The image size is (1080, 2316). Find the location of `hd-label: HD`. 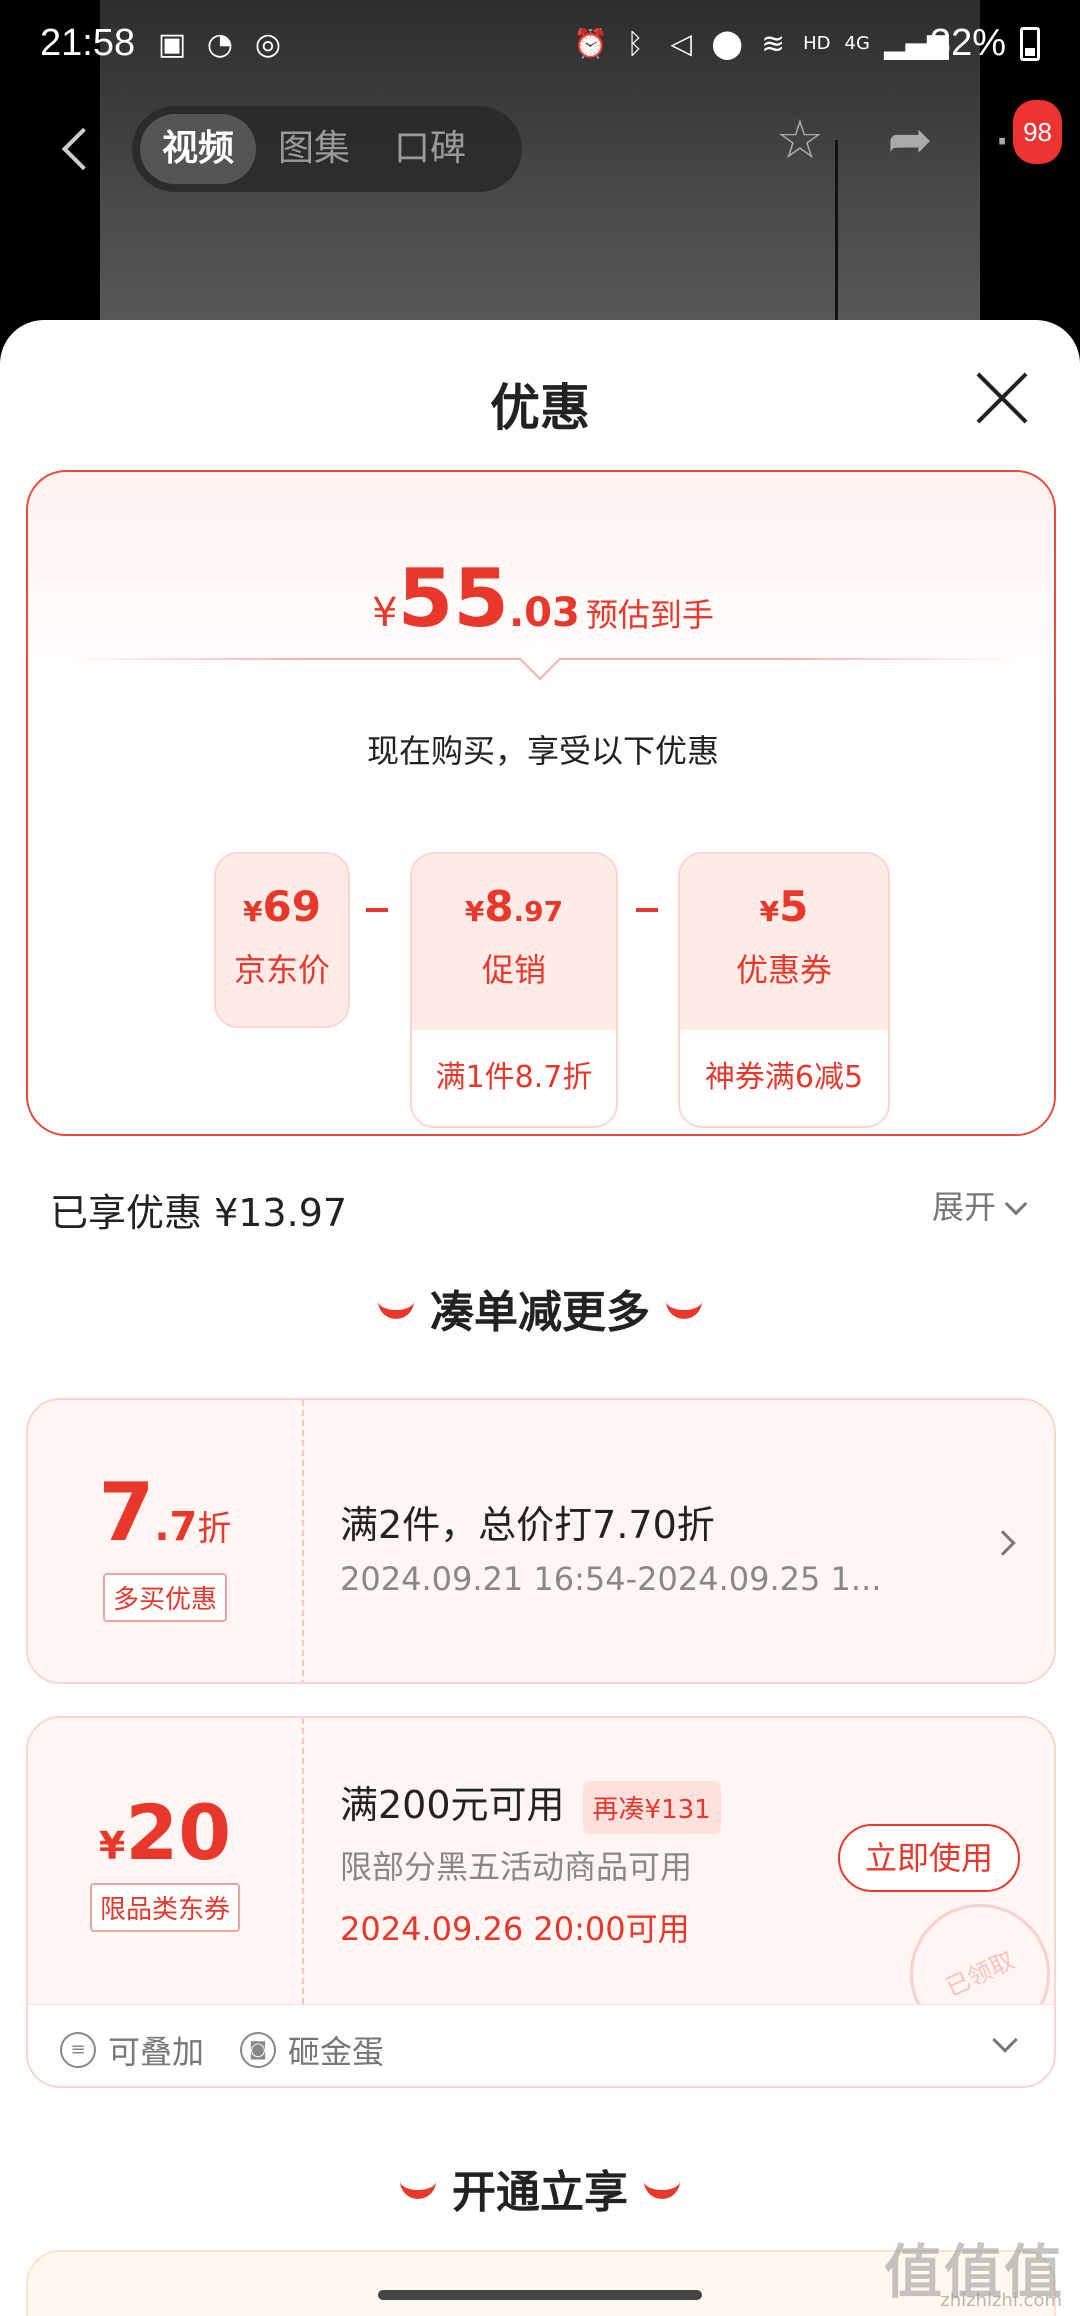

hd-label: HD is located at coordinates (817, 43).